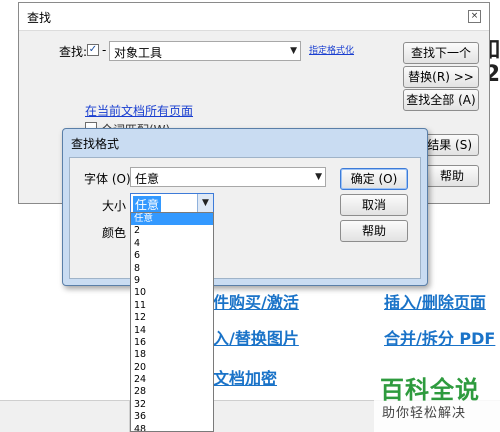 The height and width of the screenshot is (432, 500). What do you see at coordinates (254, 17) in the screenshot?
I see `find-dialog-titlebar: 查找 ×` at bounding box center [254, 17].